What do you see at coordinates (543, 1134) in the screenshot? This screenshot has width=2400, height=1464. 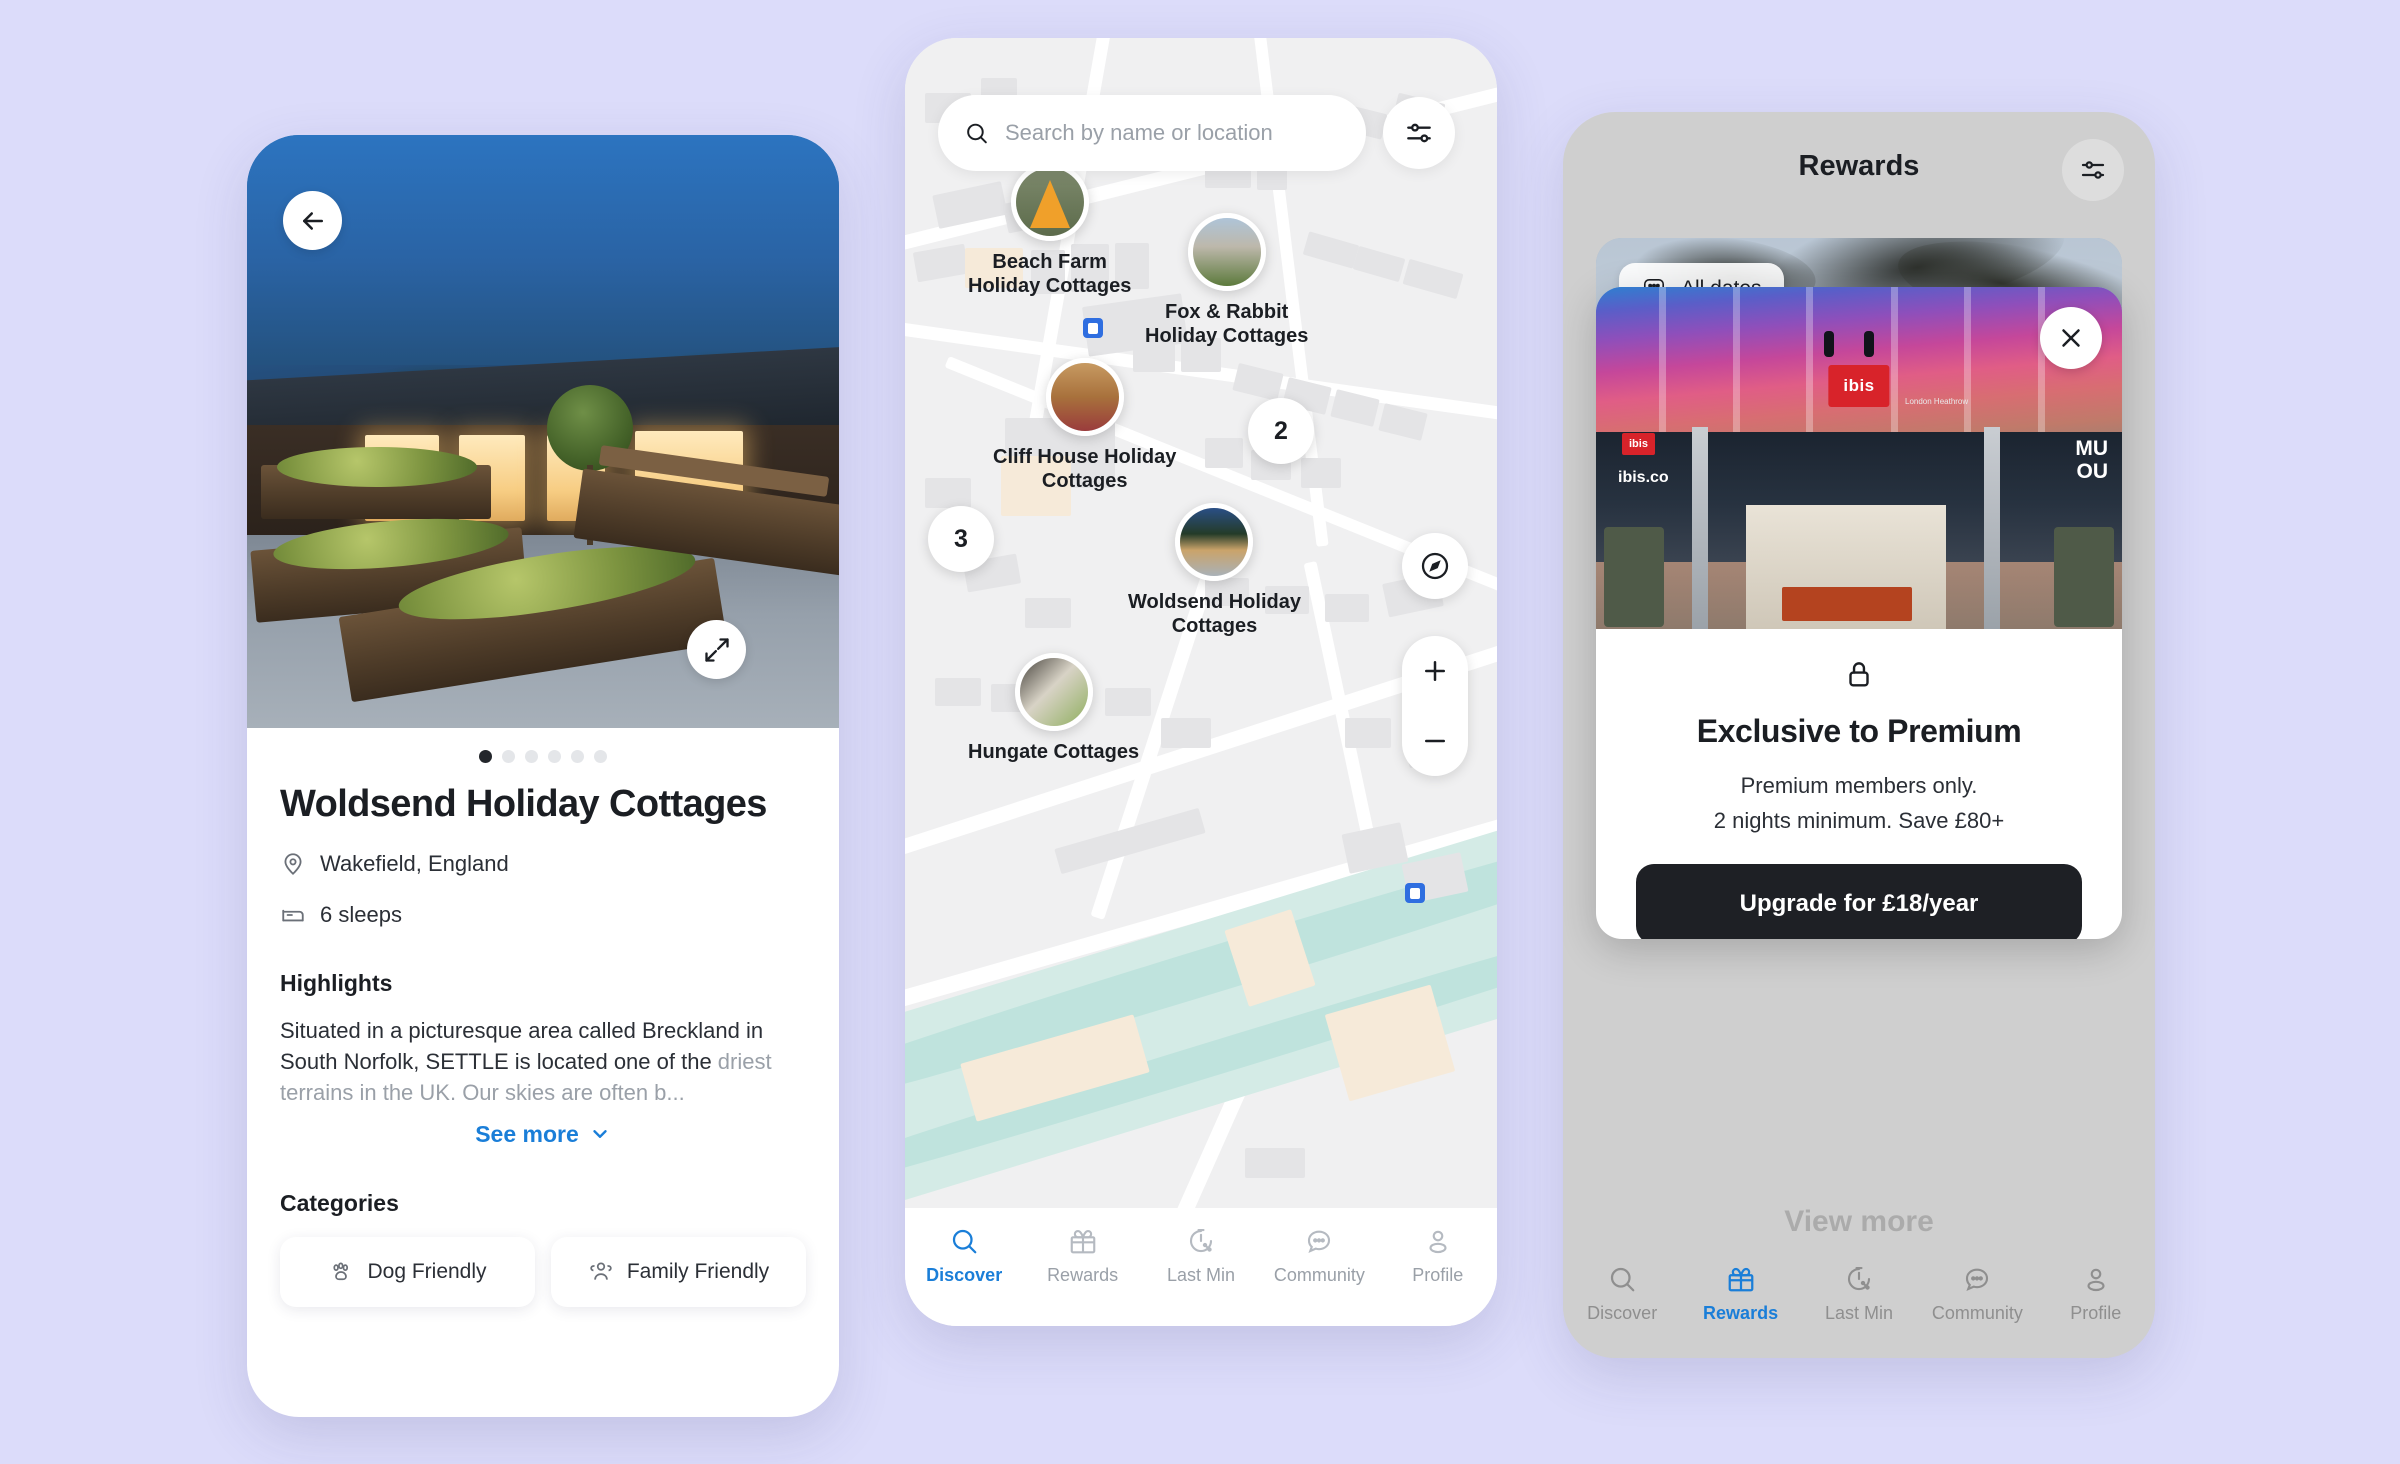 I see `see-more-button: See more` at bounding box center [543, 1134].